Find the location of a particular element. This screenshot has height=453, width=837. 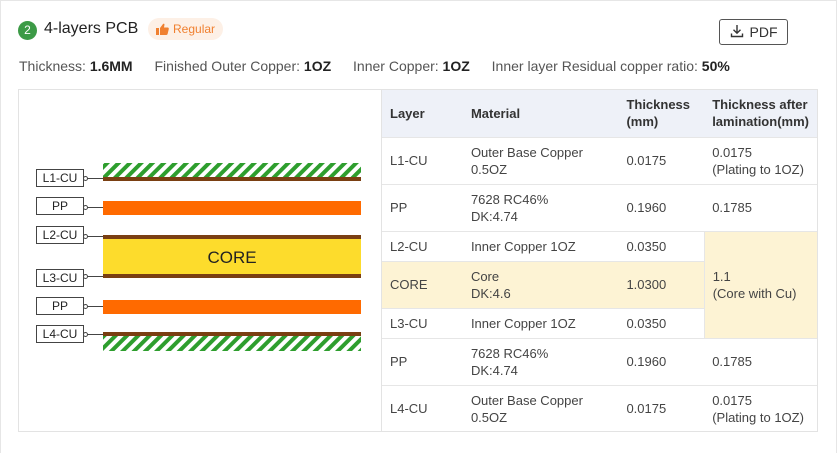

page-title: 4-layers PCB is located at coordinates (91, 28).